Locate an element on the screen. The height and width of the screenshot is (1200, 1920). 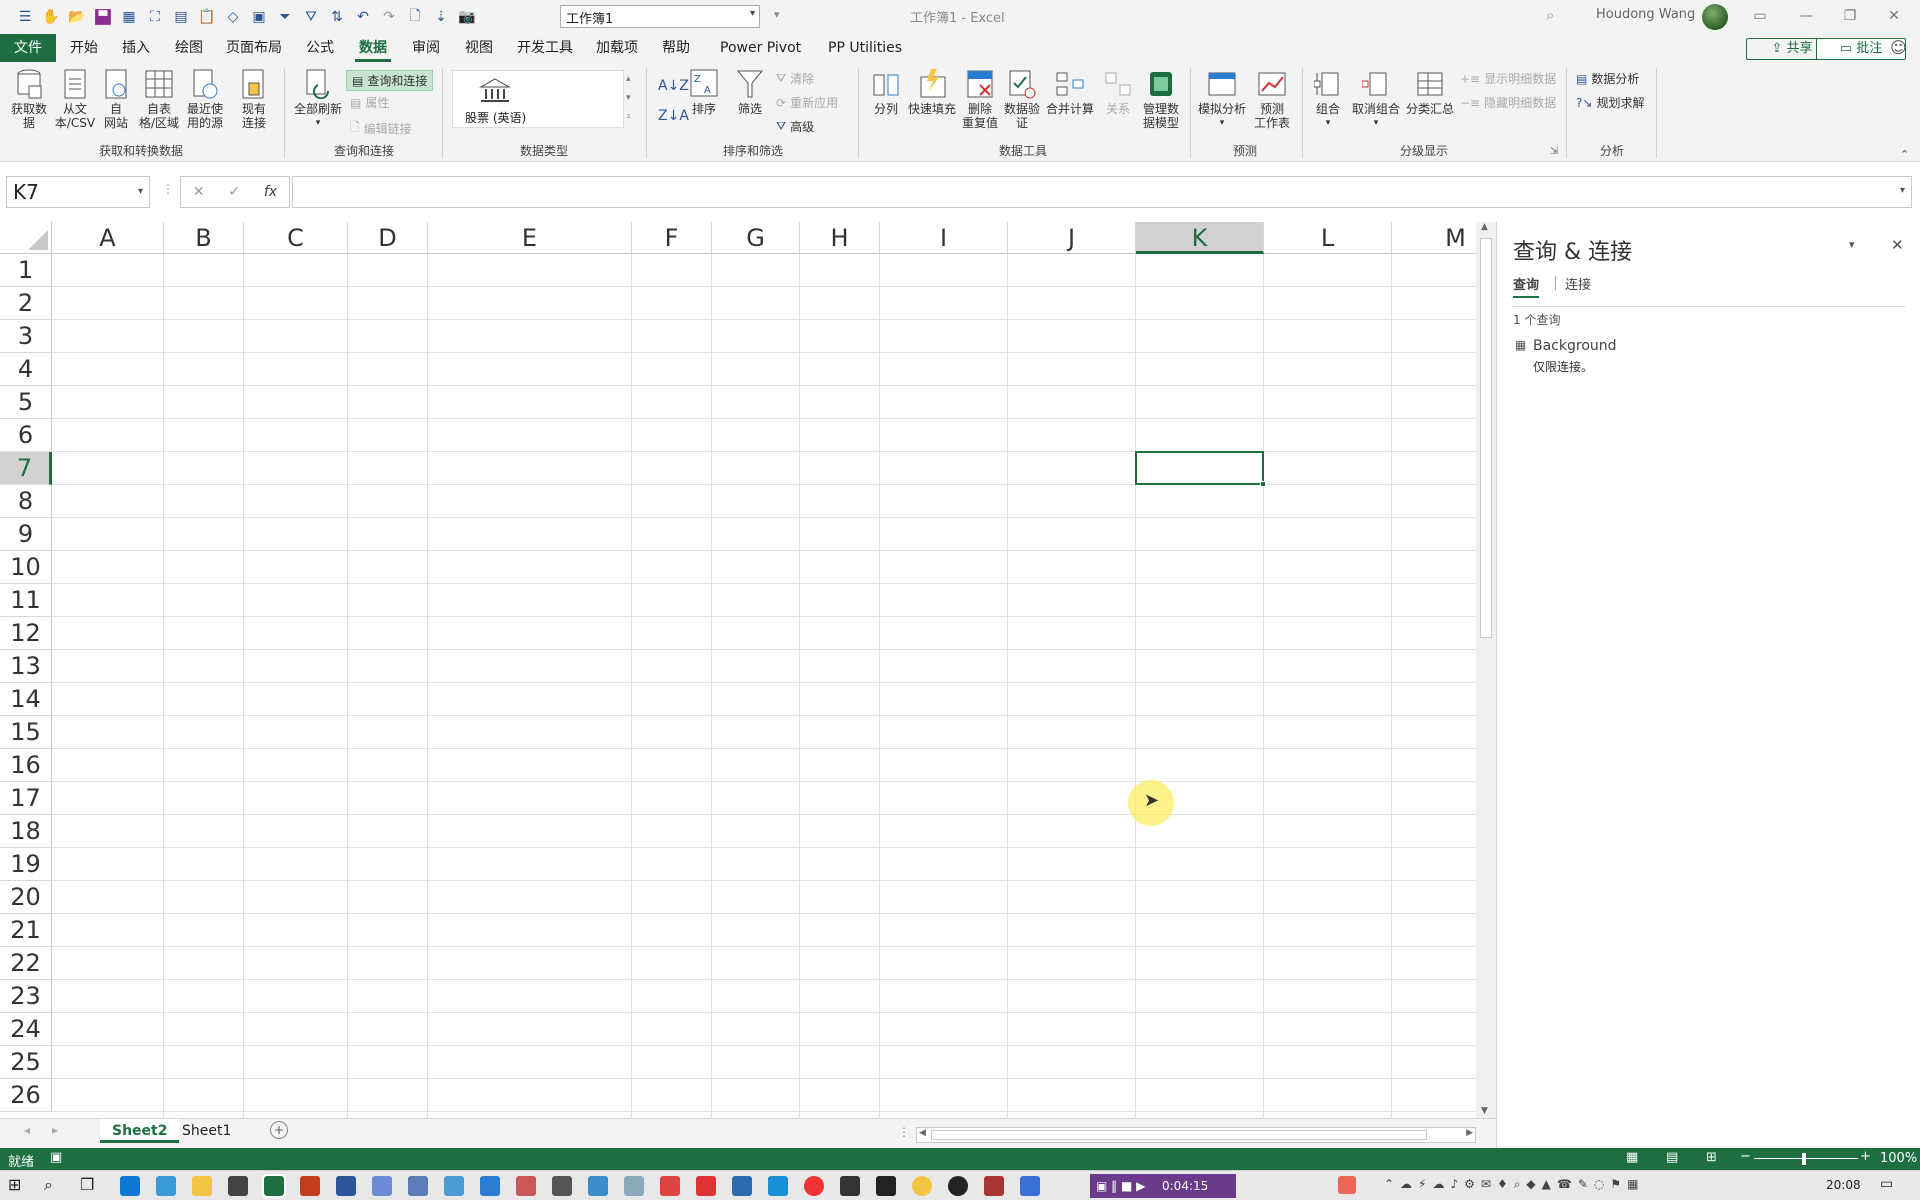
smiley-feedback-icon: ☺ is located at coordinates (1898, 47).